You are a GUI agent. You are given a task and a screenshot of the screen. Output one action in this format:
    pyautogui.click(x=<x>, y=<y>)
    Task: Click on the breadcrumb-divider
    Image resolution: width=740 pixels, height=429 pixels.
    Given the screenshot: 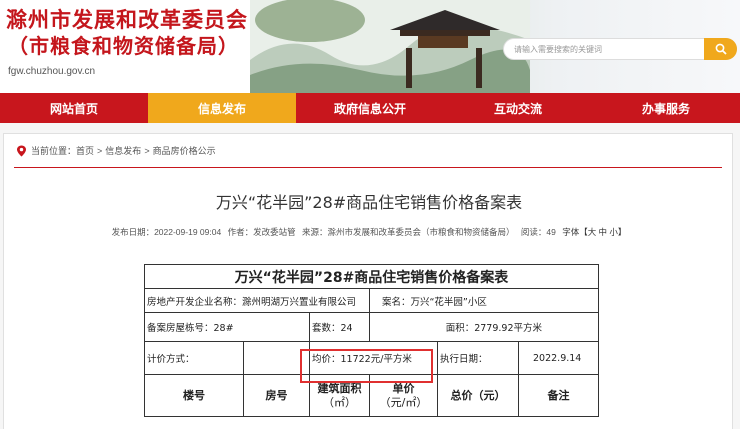 What is the action you would take?
    pyautogui.click(x=368, y=167)
    